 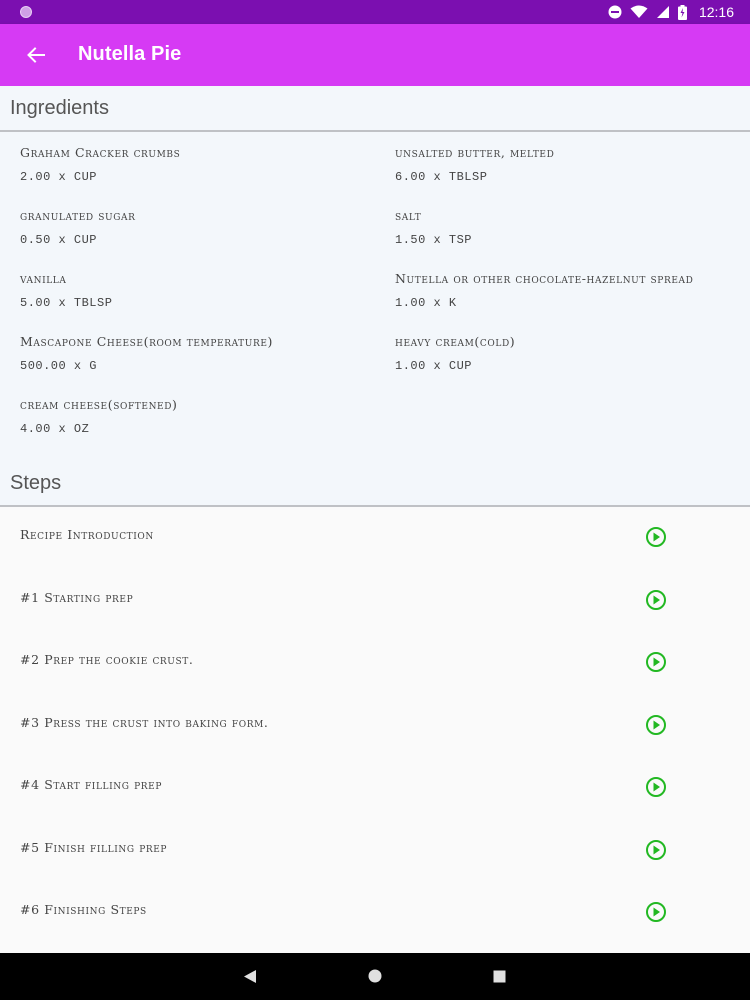 I want to click on ingredients-title: Ingredients, so click(x=59, y=107).